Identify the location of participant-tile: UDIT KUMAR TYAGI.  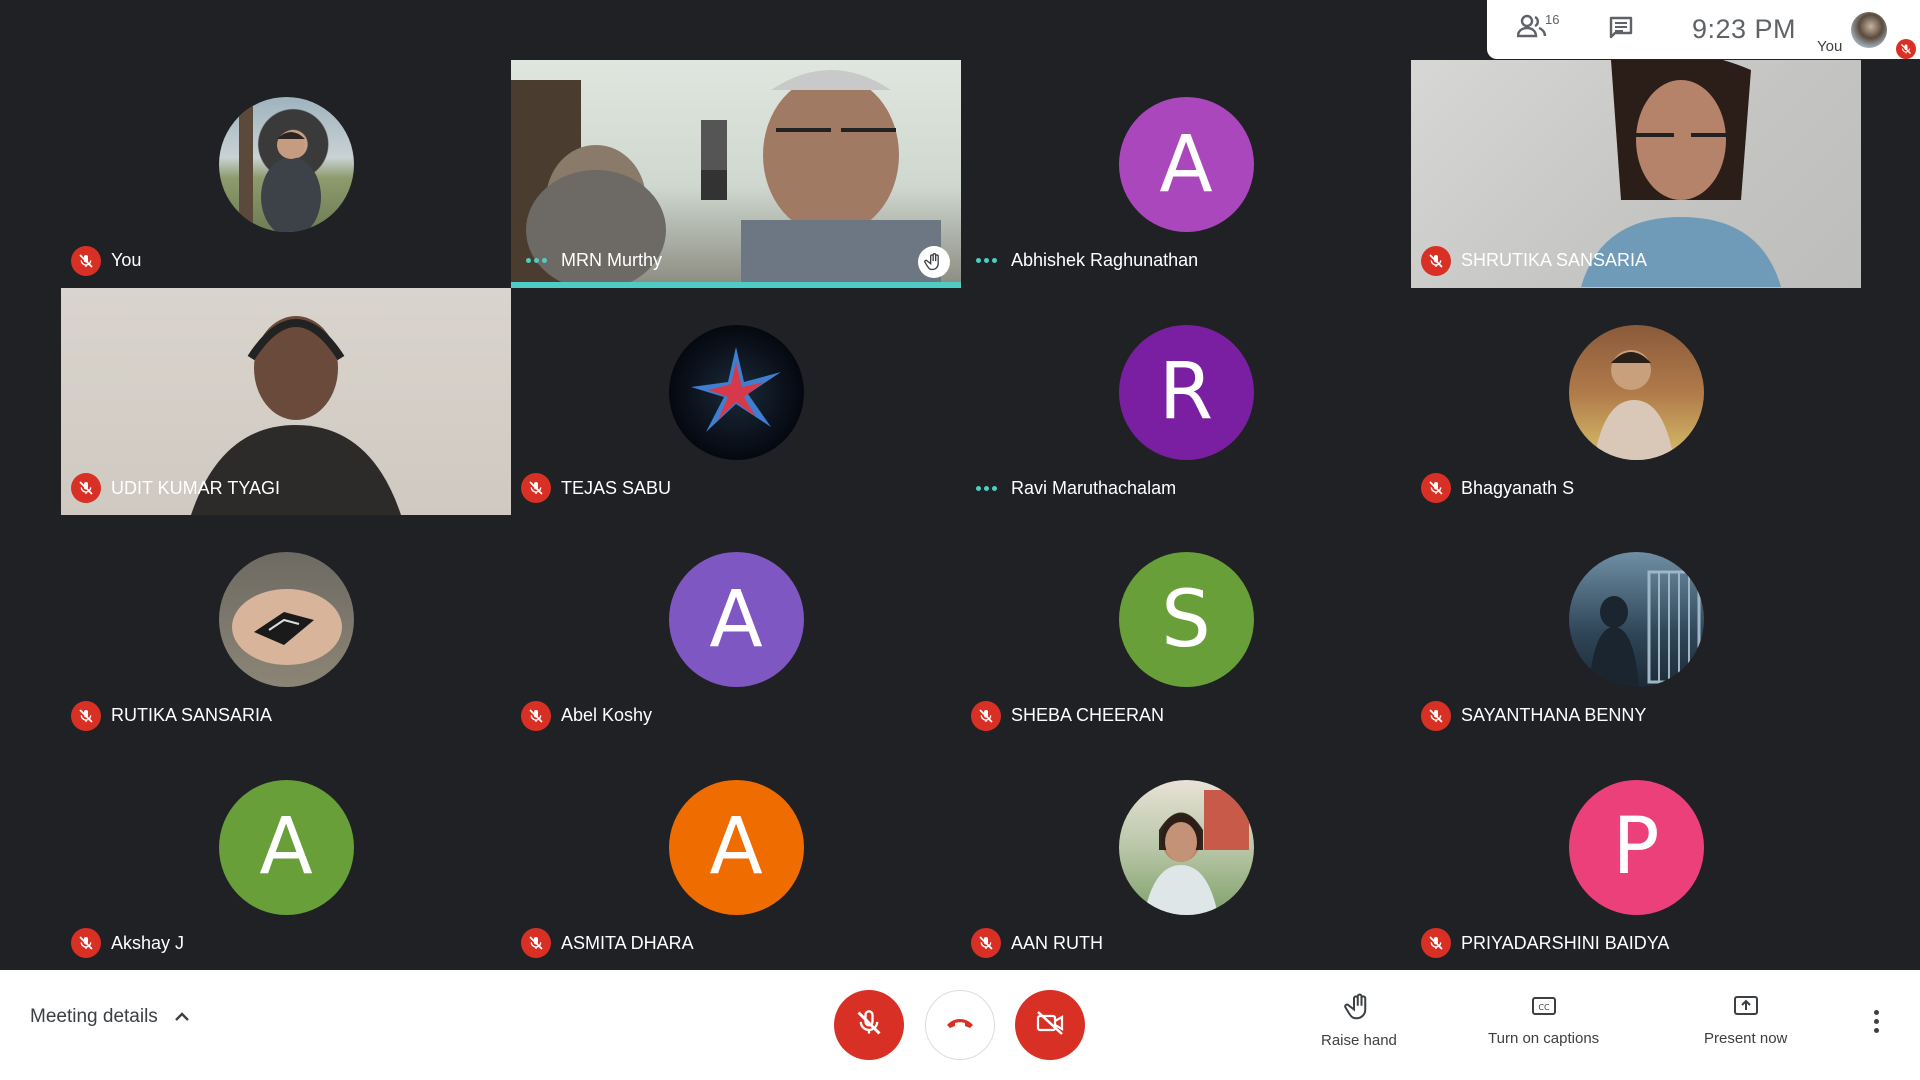
(286, 401).